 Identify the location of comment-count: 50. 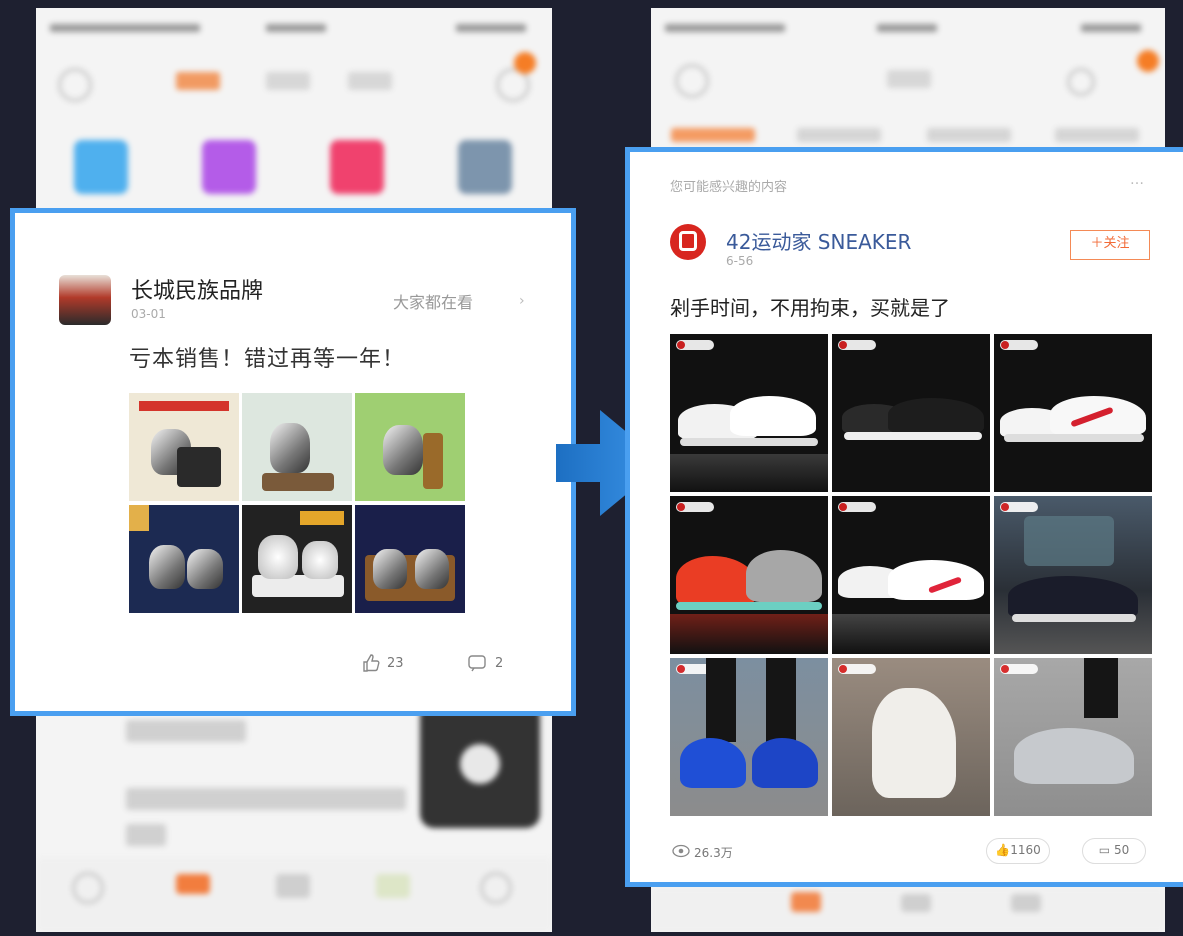
(1121, 850).